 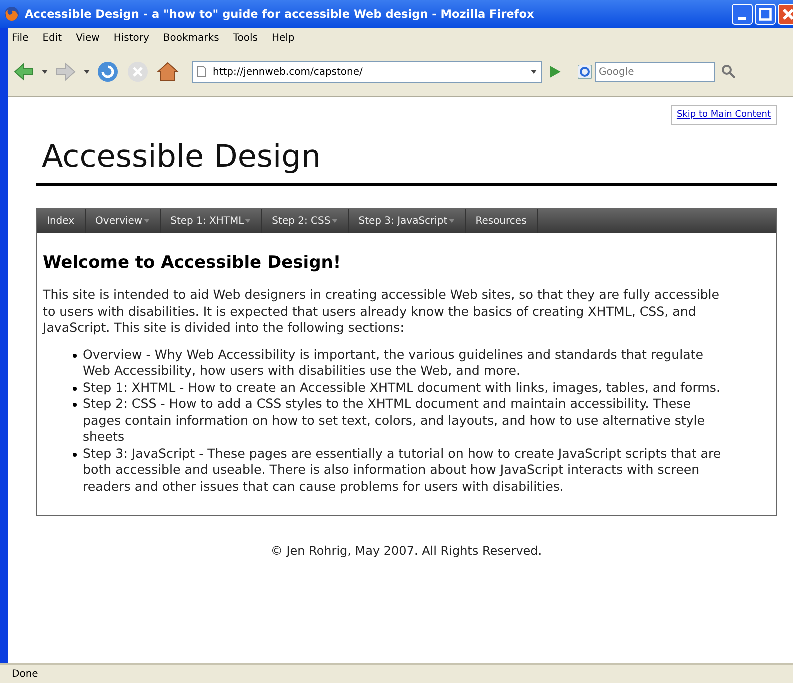 What do you see at coordinates (168, 72) in the screenshot?
I see `home-icon` at bounding box center [168, 72].